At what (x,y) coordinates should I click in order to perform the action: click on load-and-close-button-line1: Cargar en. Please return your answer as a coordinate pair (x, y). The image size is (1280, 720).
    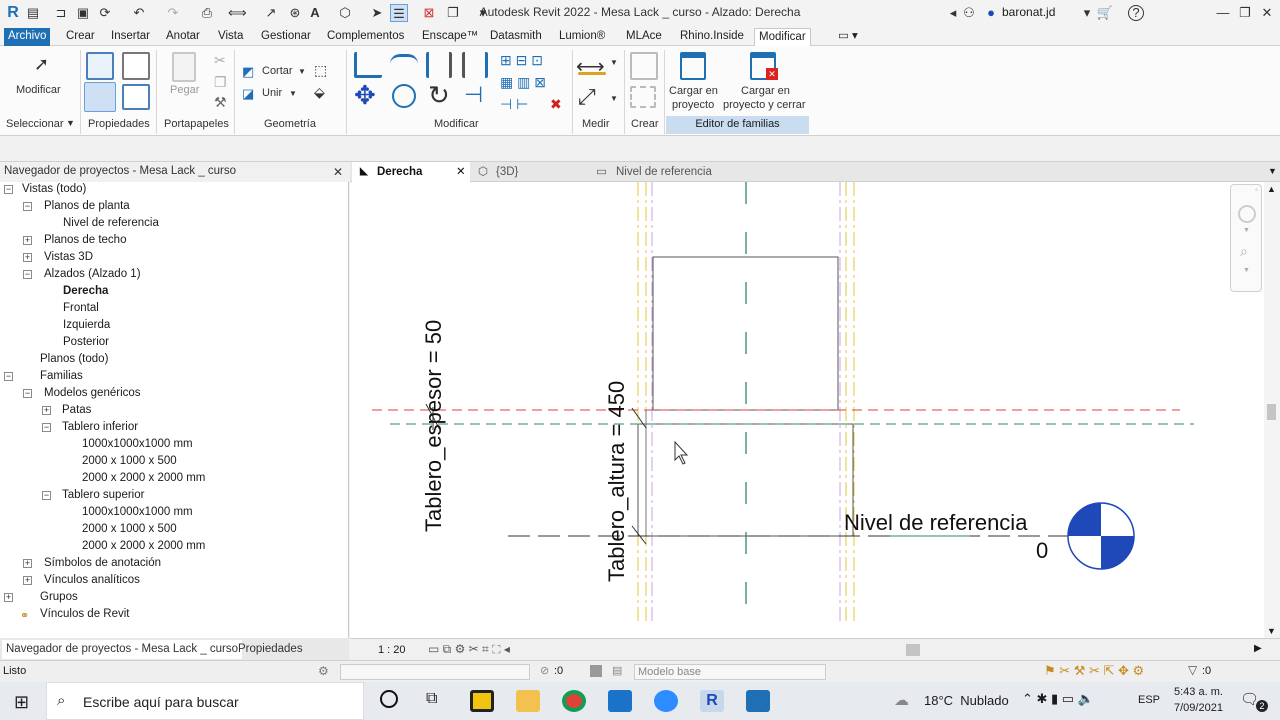
    Looking at the image, I should click on (765, 91).